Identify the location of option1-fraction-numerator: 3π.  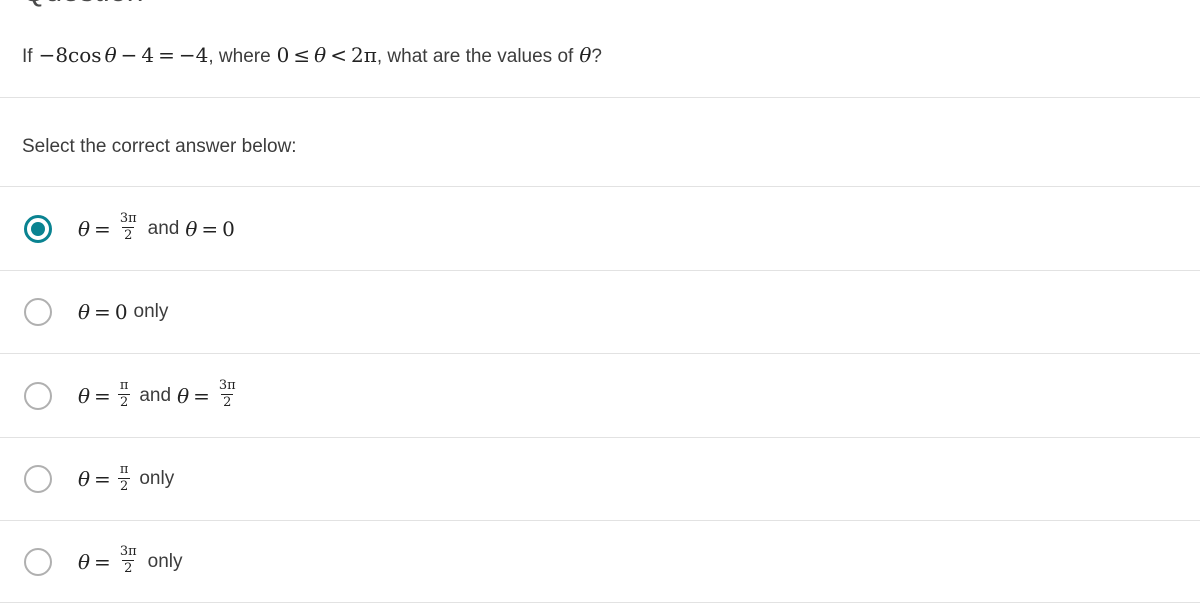
(128, 219).